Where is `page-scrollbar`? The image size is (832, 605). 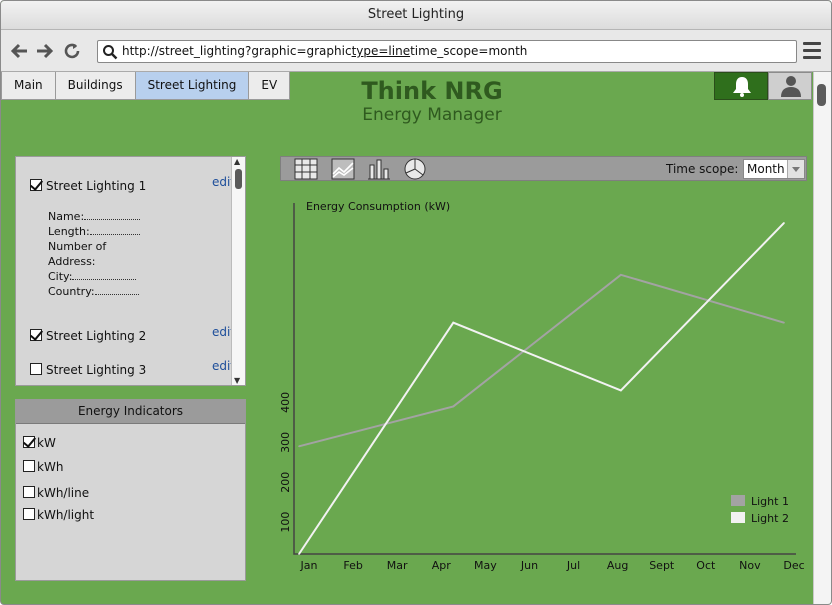 page-scrollbar is located at coordinates (822, 338).